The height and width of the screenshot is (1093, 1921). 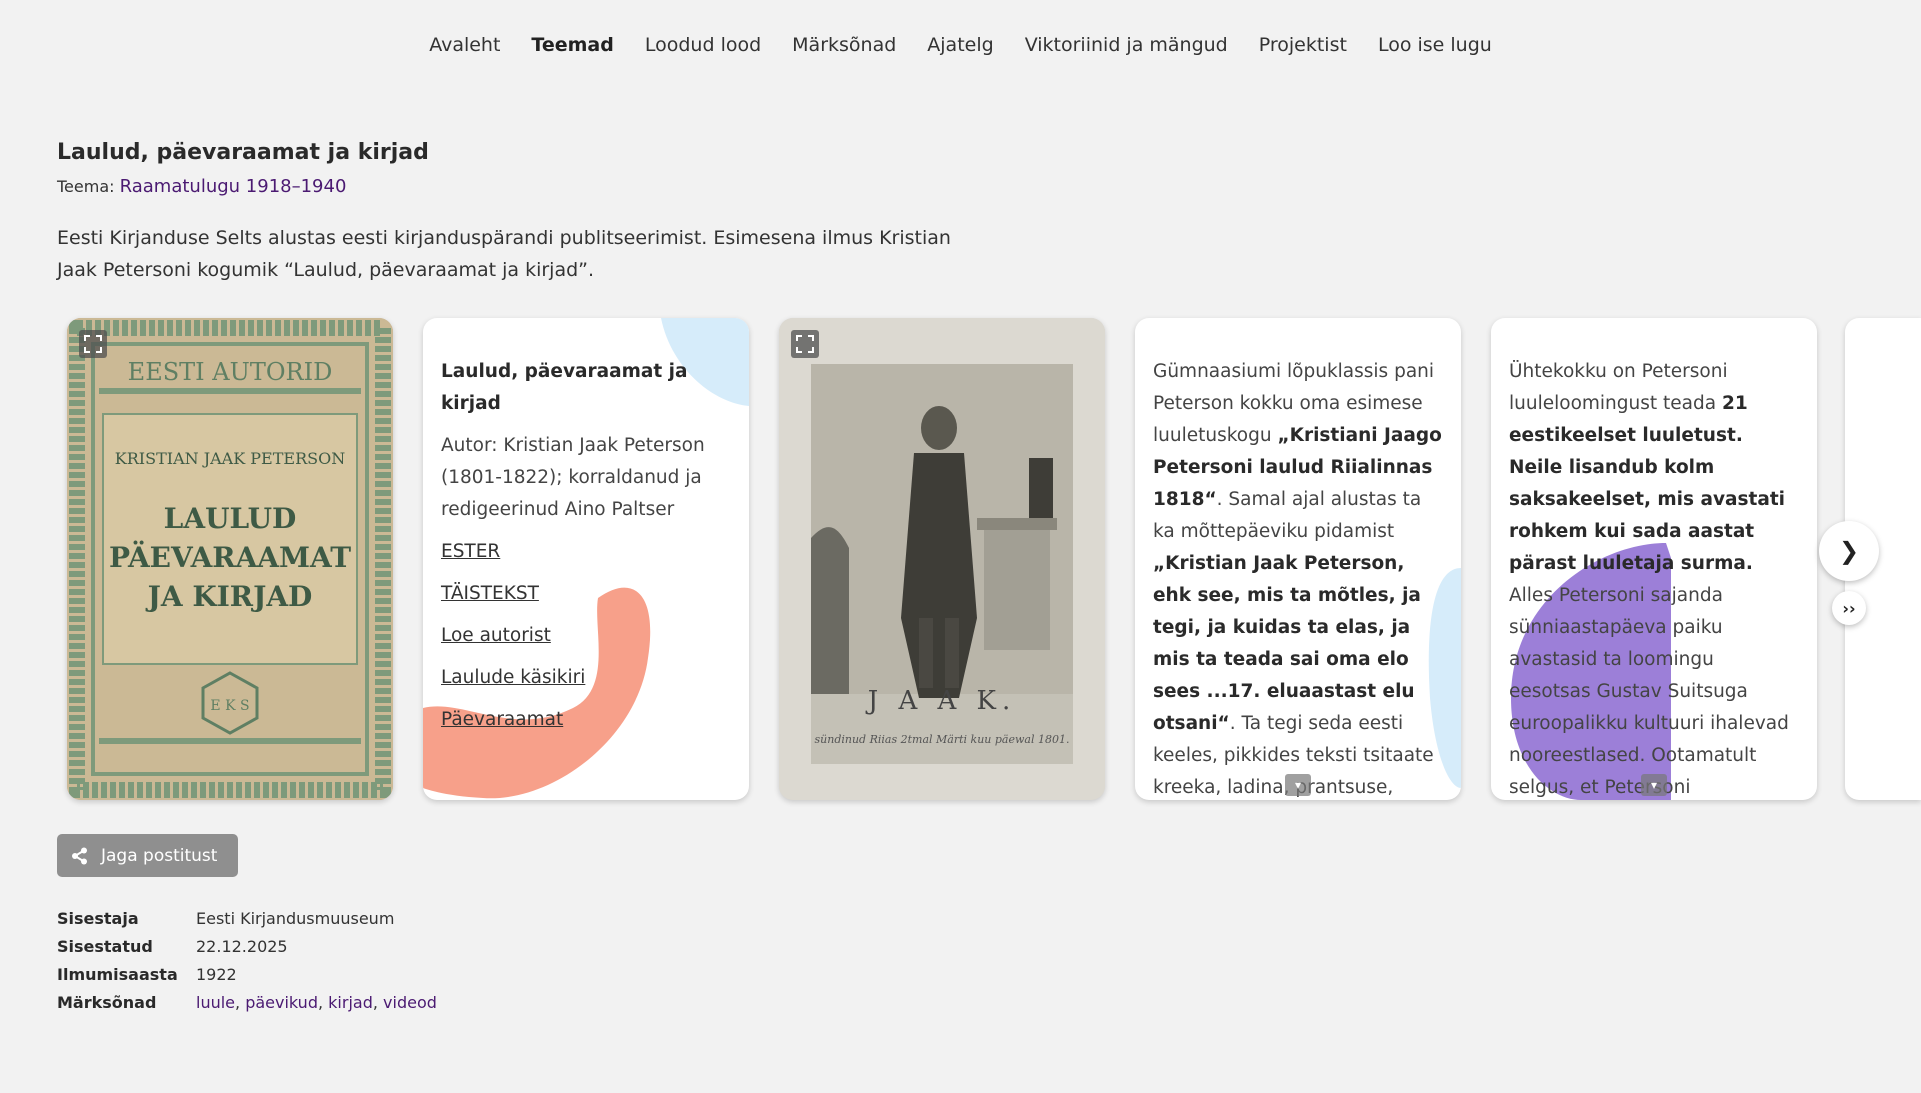 I want to click on meta-entered-date: 22.12.2025, so click(x=242, y=946).